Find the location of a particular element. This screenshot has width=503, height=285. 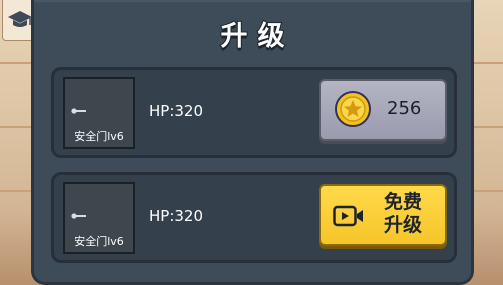

dialog-title: 升级 is located at coordinates (257, 36).